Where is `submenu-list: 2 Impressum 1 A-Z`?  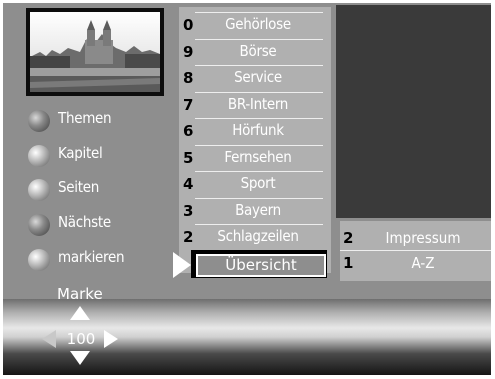 submenu-list: 2 Impressum 1 A-Z is located at coordinates (415, 251).